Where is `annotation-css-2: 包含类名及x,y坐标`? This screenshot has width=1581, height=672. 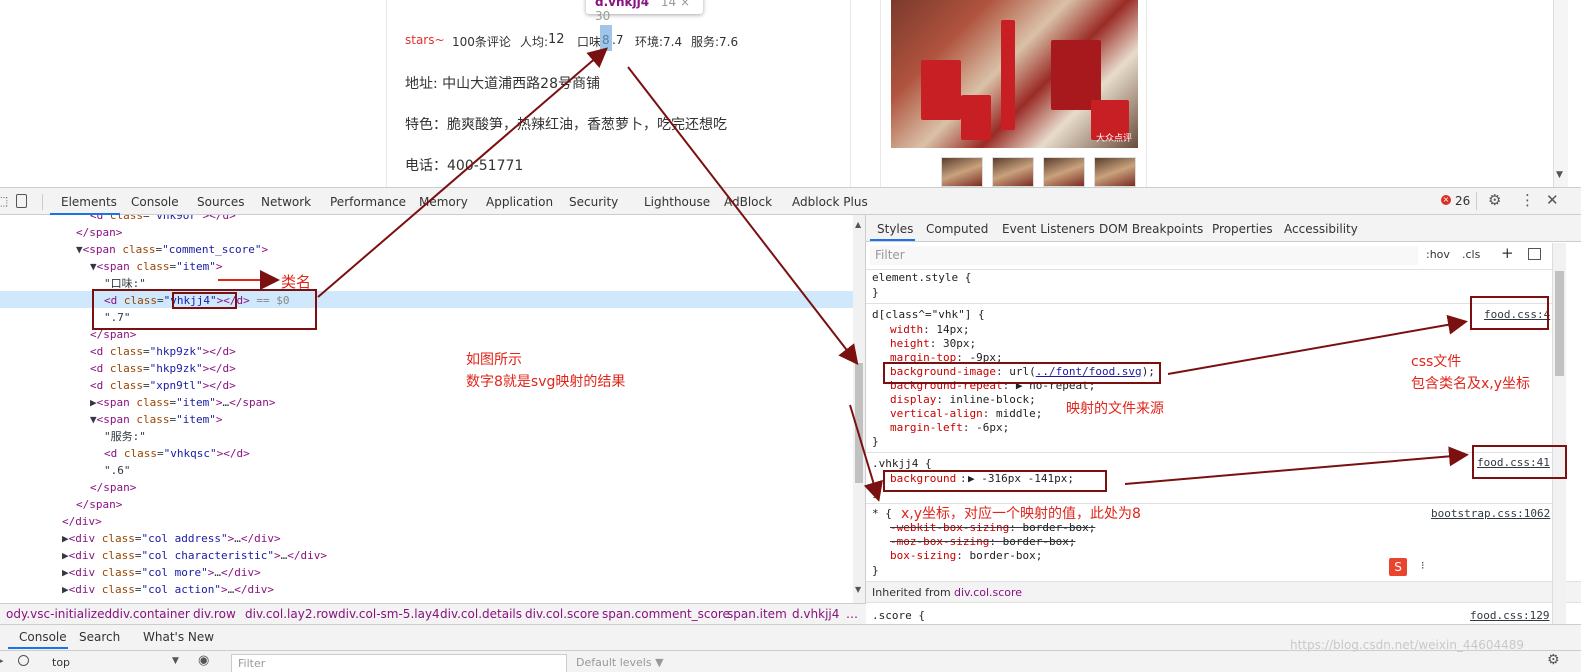
annotation-css-2: 包含类名及x,y坐标 is located at coordinates (1471, 384).